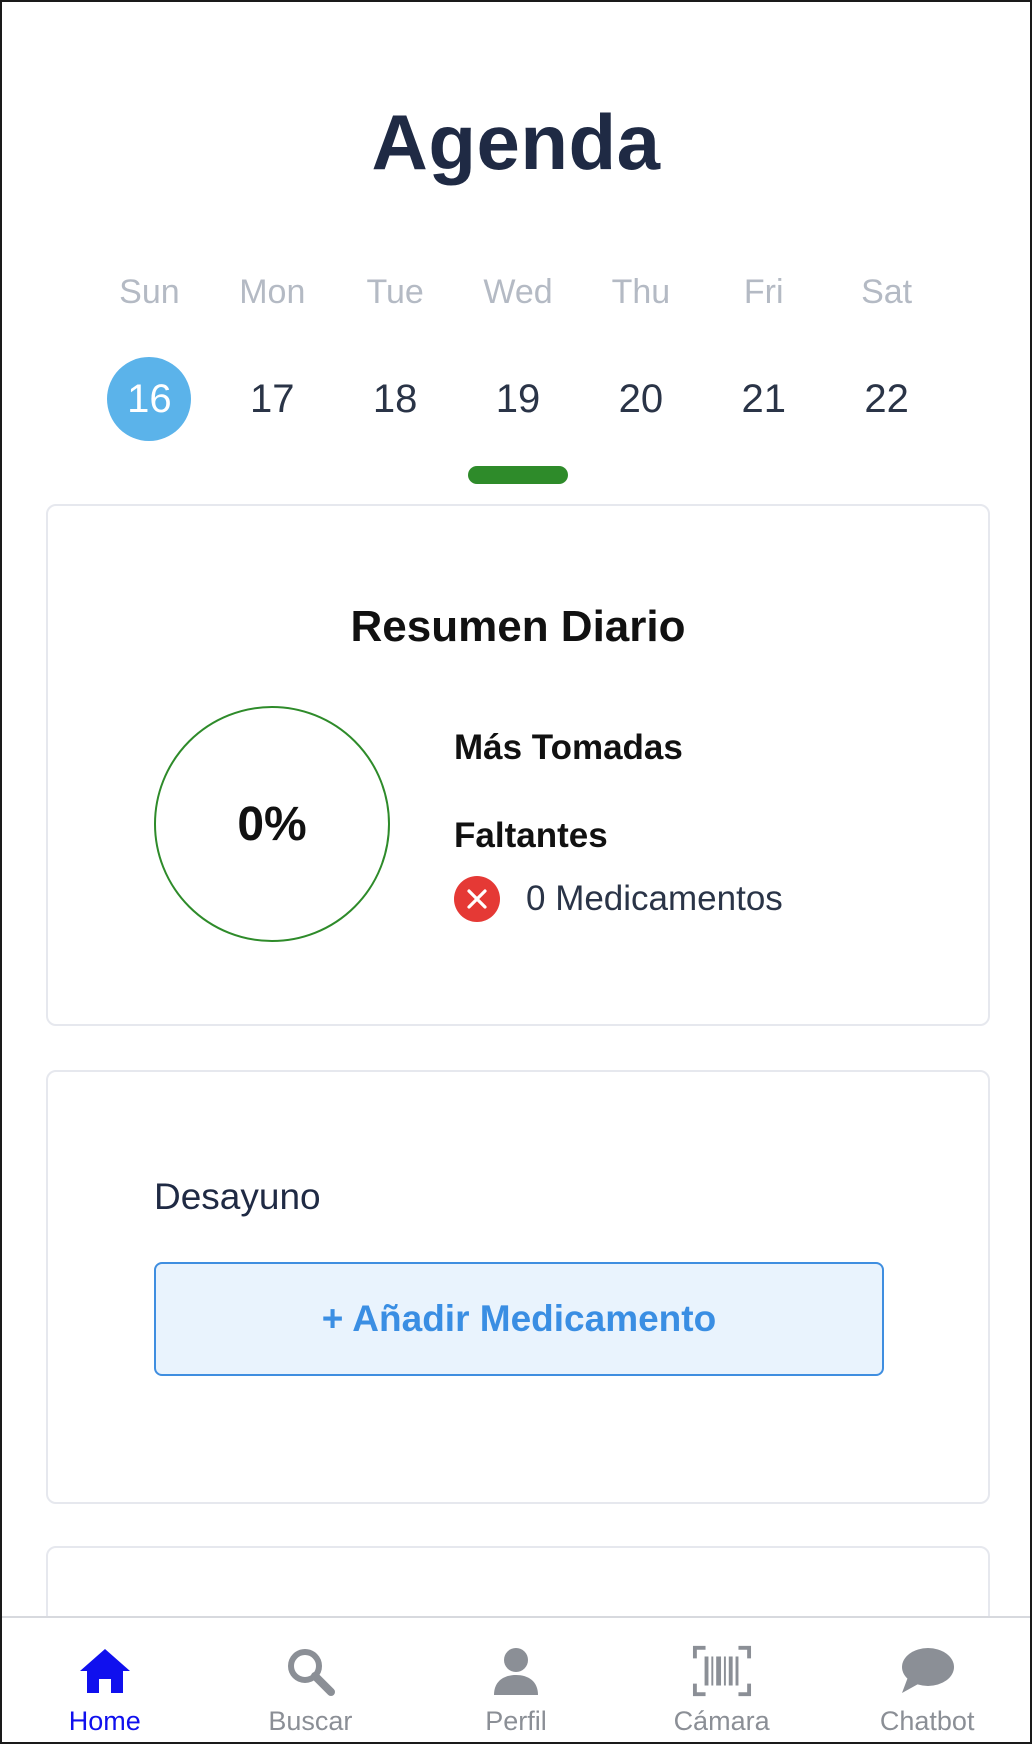 The image size is (1032, 1744). I want to click on day-mon: Mon 17, so click(272, 354).